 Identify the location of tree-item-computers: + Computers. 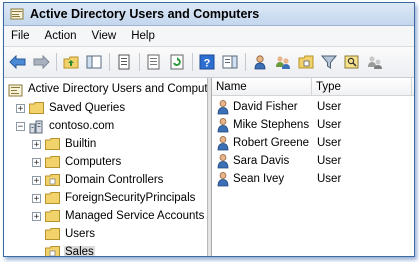
(77, 162).